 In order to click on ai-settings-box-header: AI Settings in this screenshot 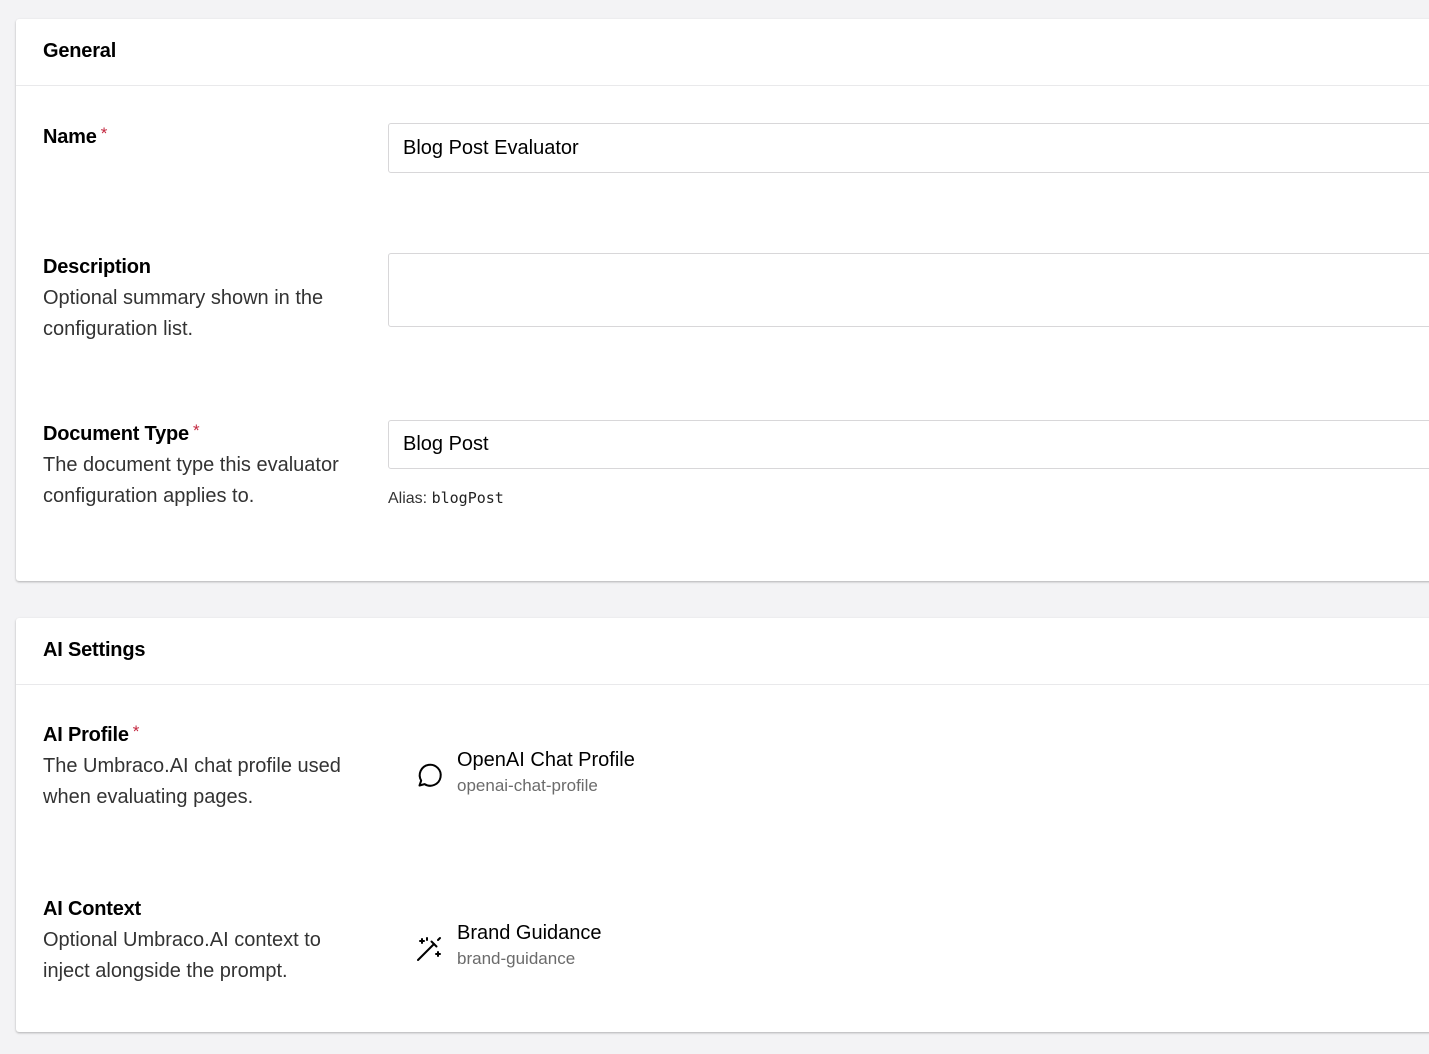, I will do `click(722, 651)`.